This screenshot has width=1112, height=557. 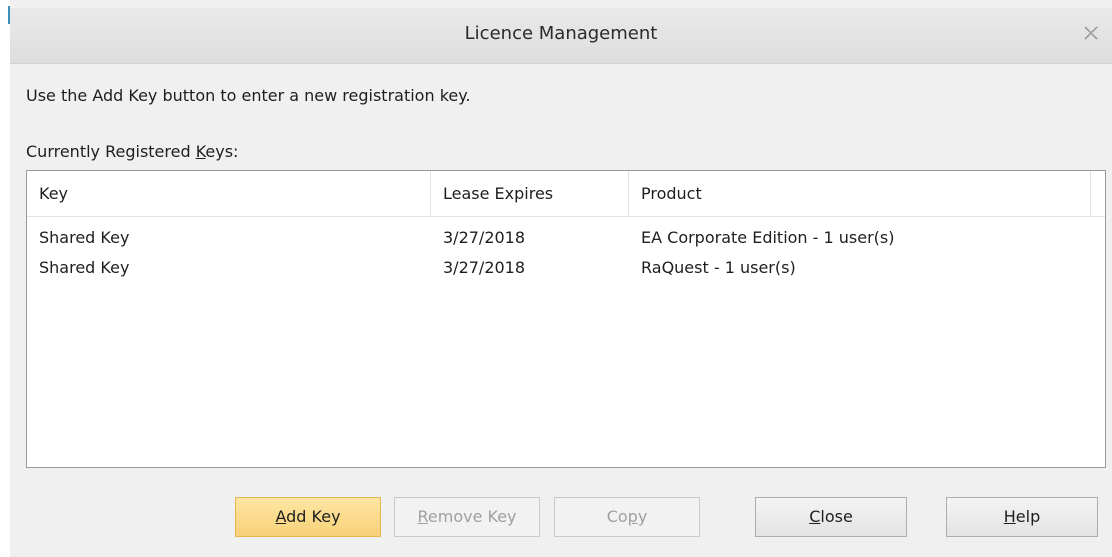 What do you see at coordinates (313, 516) in the screenshot?
I see `add-key-label: dd Key` at bounding box center [313, 516].